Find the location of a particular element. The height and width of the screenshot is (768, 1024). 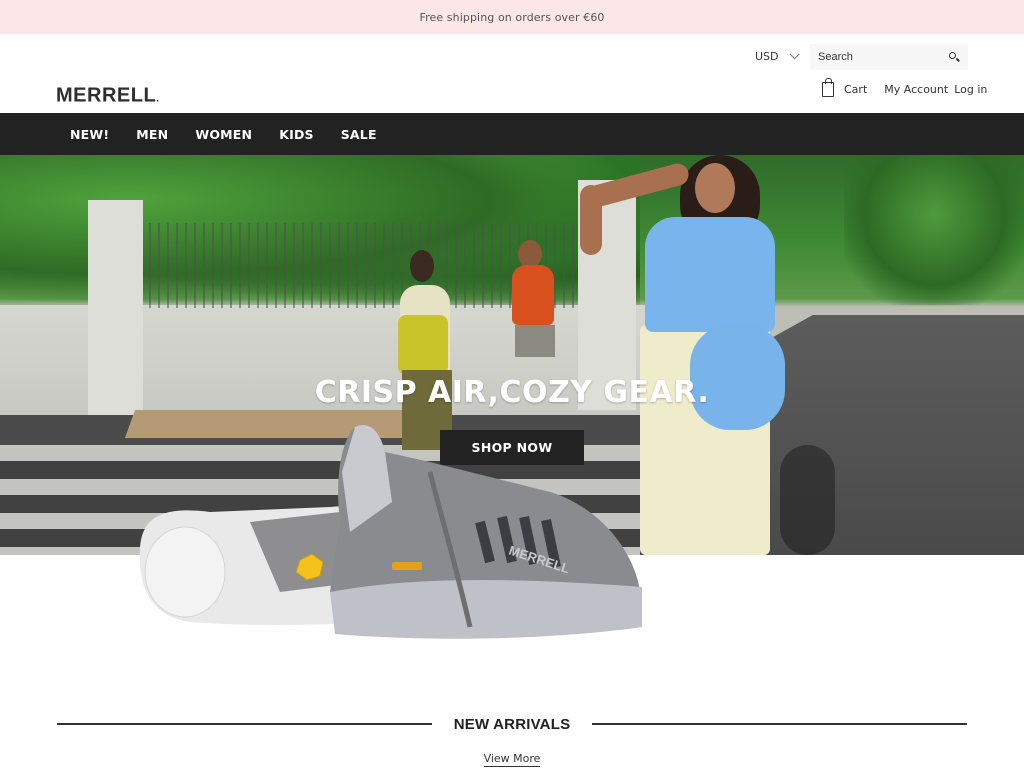

hero-title: CRISP AIR,COZY GEAR. is located at coordinates (512, 392).